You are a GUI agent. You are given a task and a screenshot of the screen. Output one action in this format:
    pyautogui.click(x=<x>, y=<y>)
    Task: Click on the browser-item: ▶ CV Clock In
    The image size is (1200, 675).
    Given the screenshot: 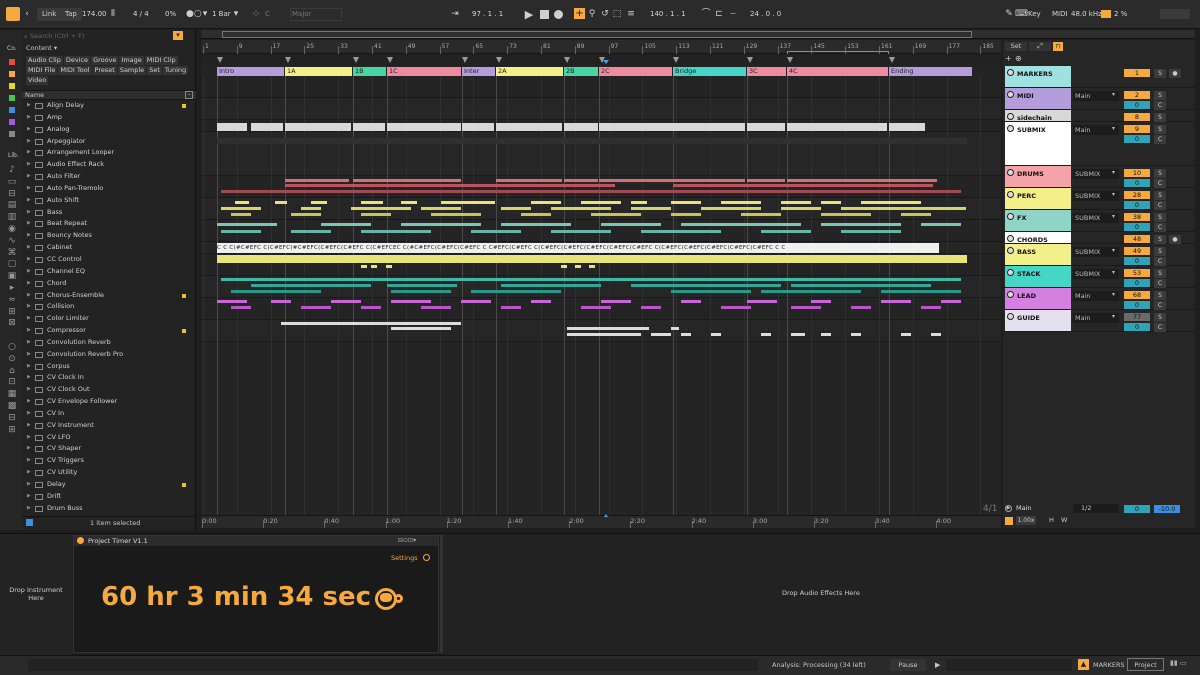 What is the action you would take?
    pyautogui.click(x=109, y=378)
    